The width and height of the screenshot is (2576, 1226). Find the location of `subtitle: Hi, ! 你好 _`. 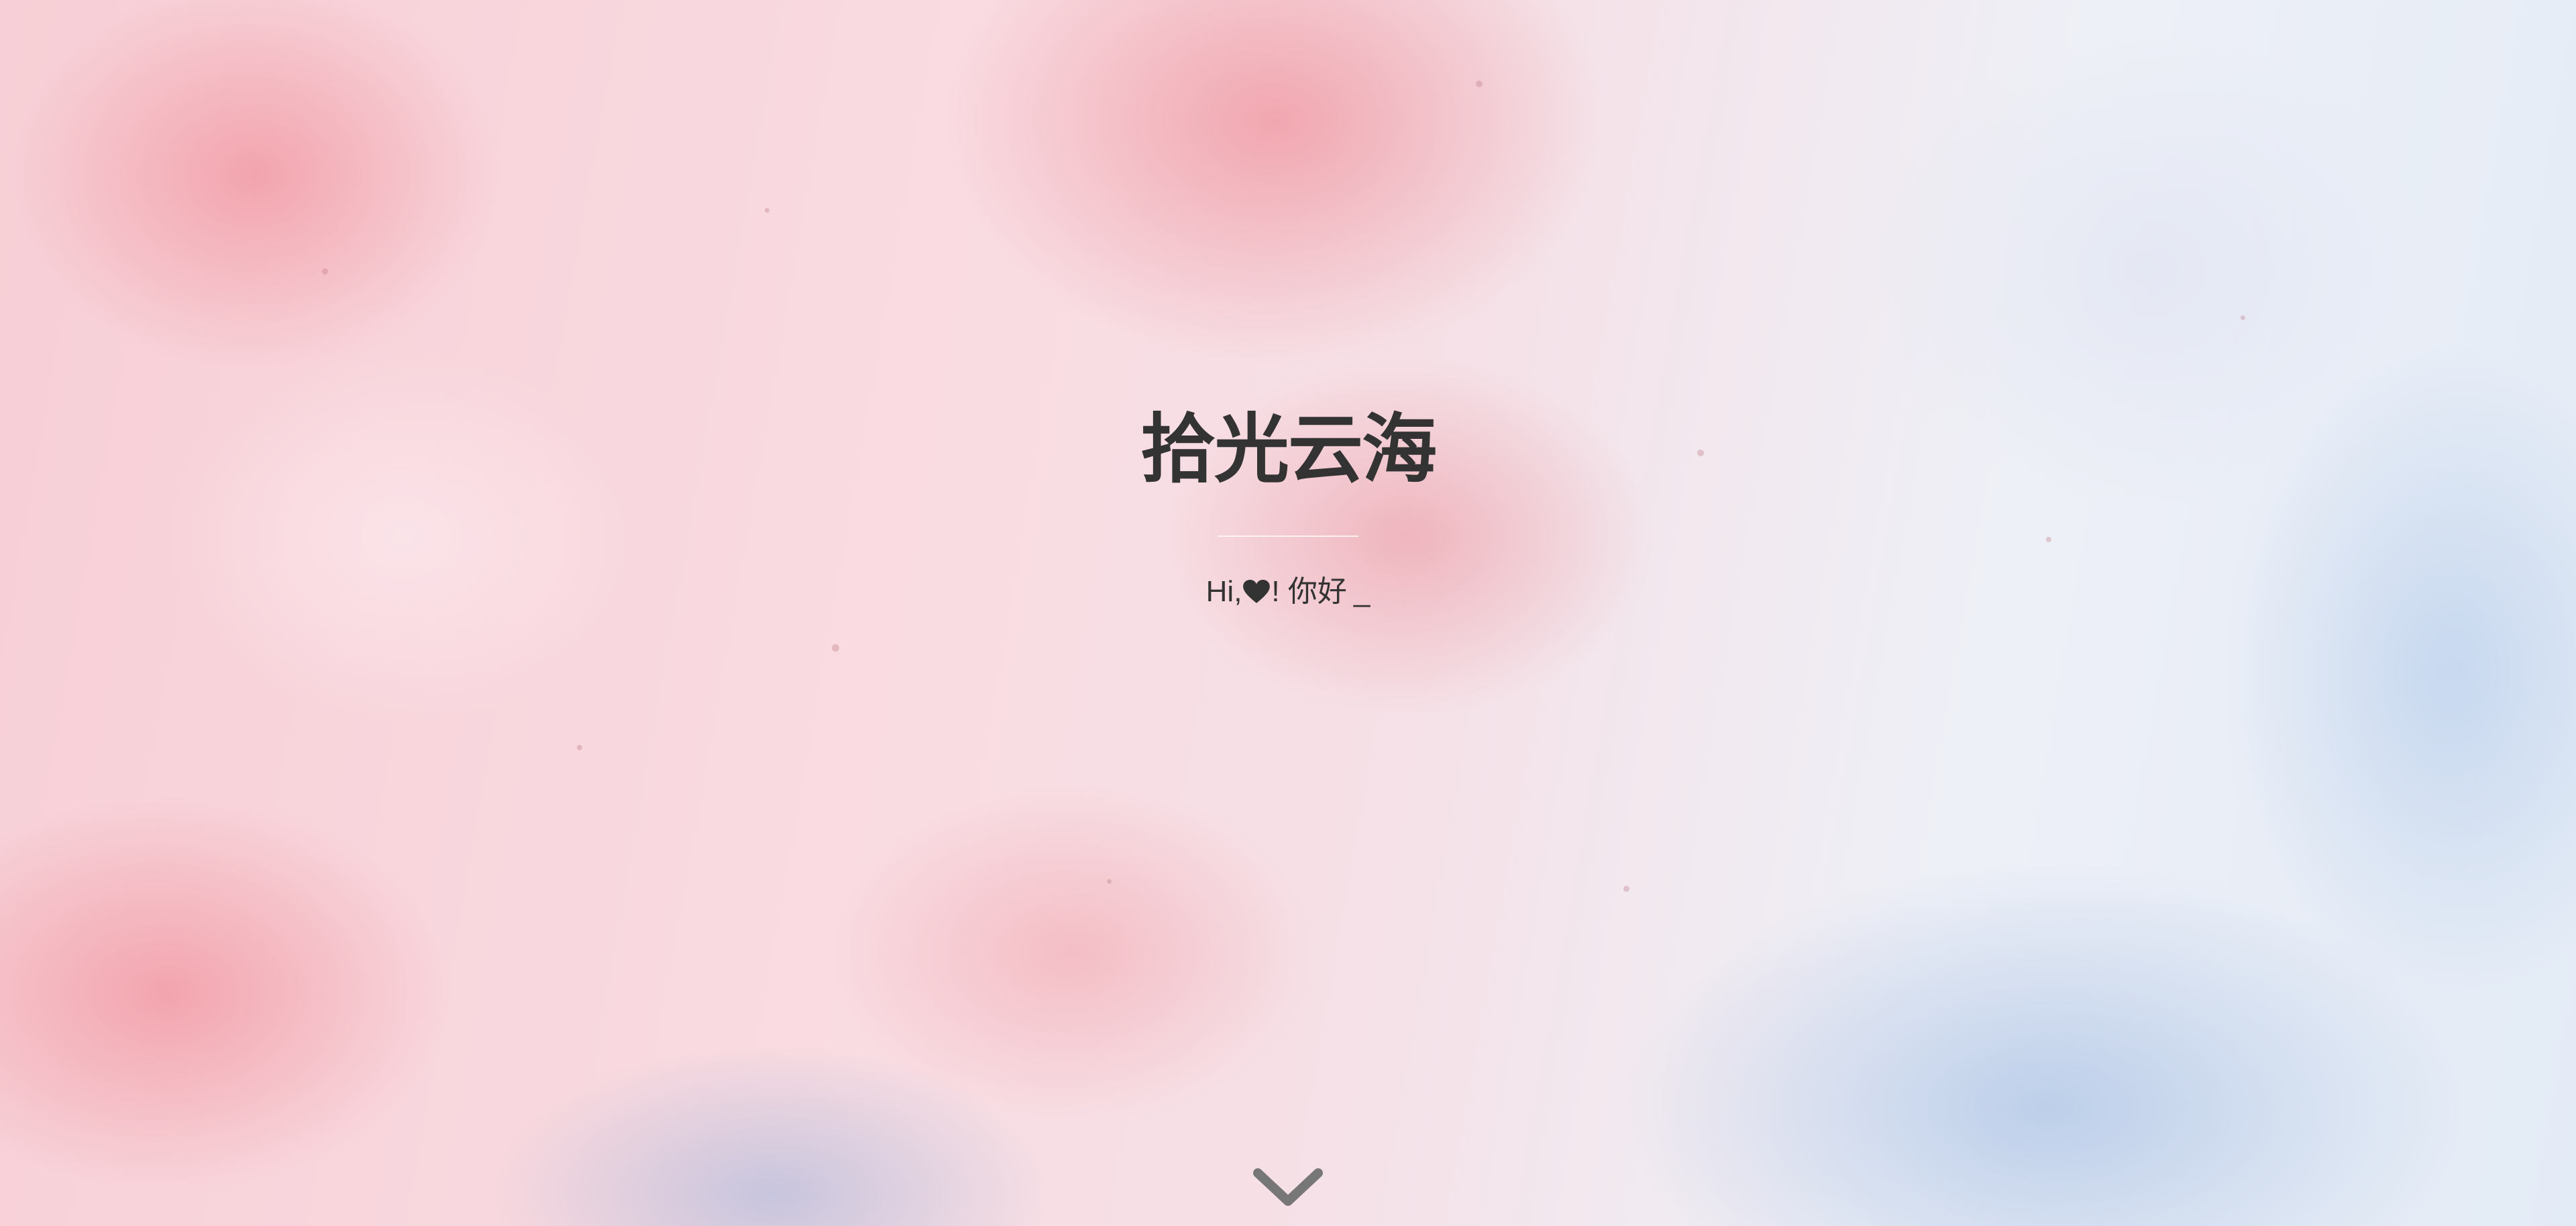

subtitle: Hi, ! 你好 _ is located at coordinates (1288, 592).